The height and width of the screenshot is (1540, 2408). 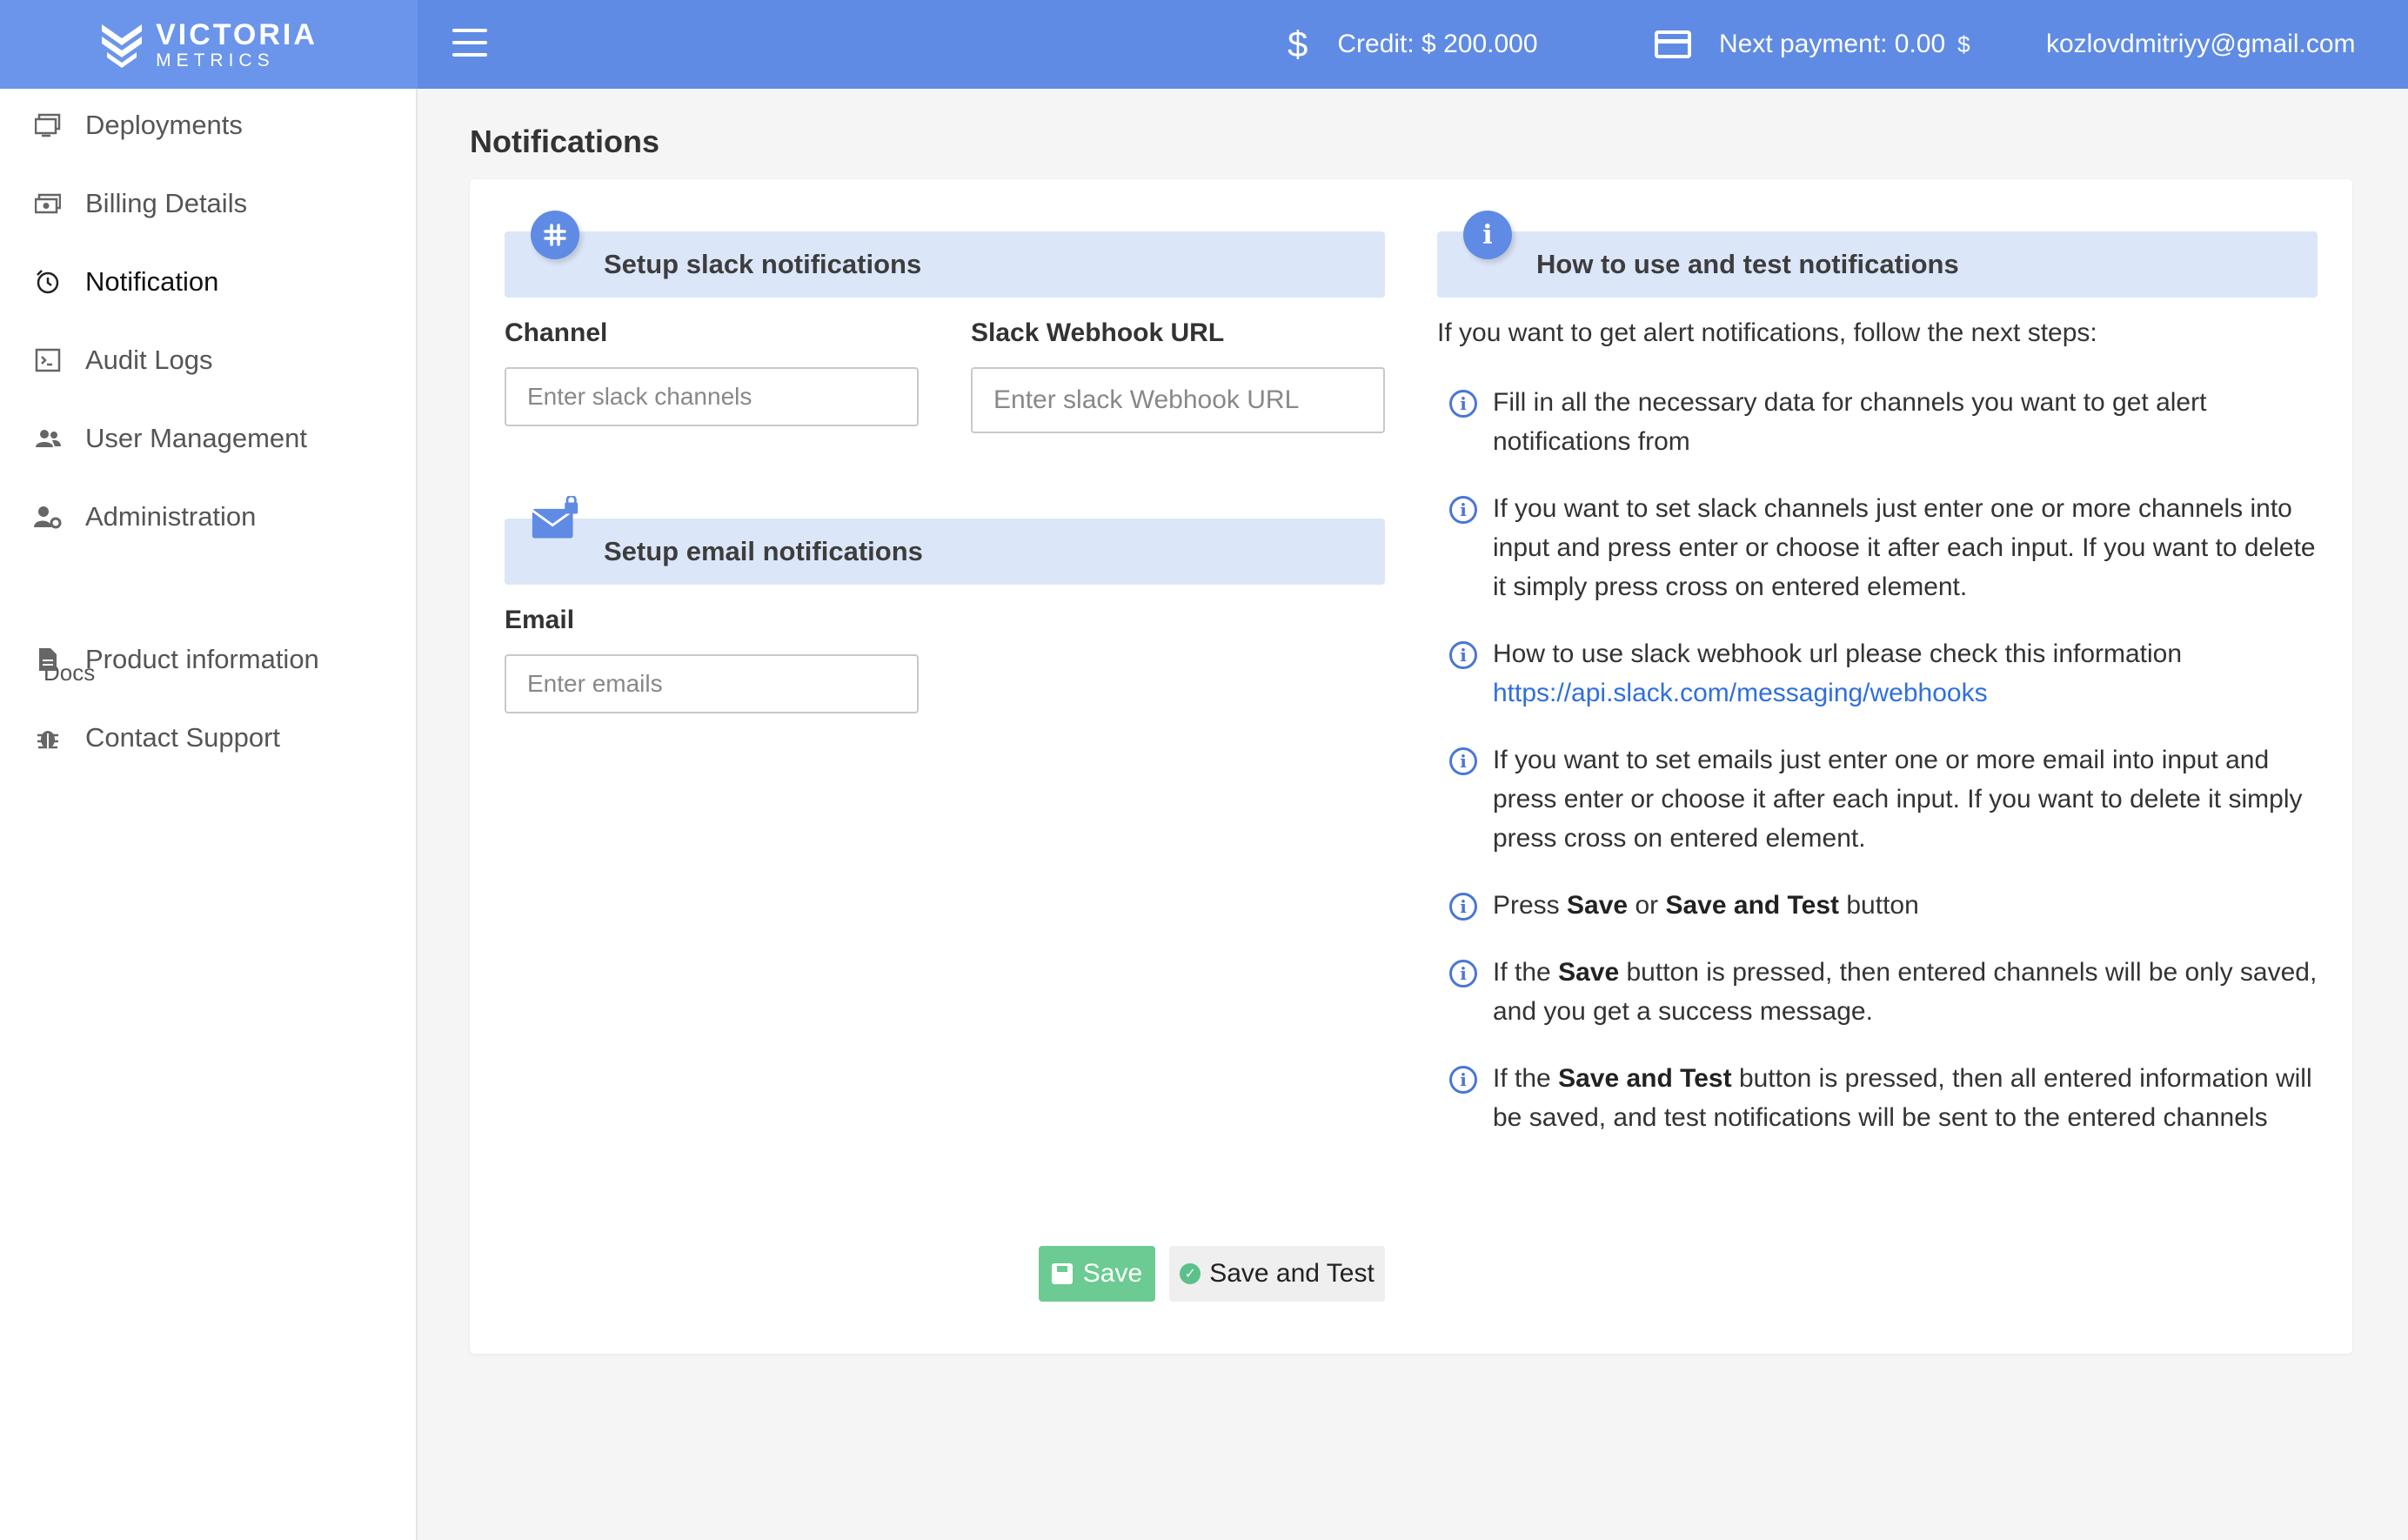 What do you see at coordinates (1963, 43) in the screenshot?
I see `next-payment-currency: $` at bounding box center [1963, 43].